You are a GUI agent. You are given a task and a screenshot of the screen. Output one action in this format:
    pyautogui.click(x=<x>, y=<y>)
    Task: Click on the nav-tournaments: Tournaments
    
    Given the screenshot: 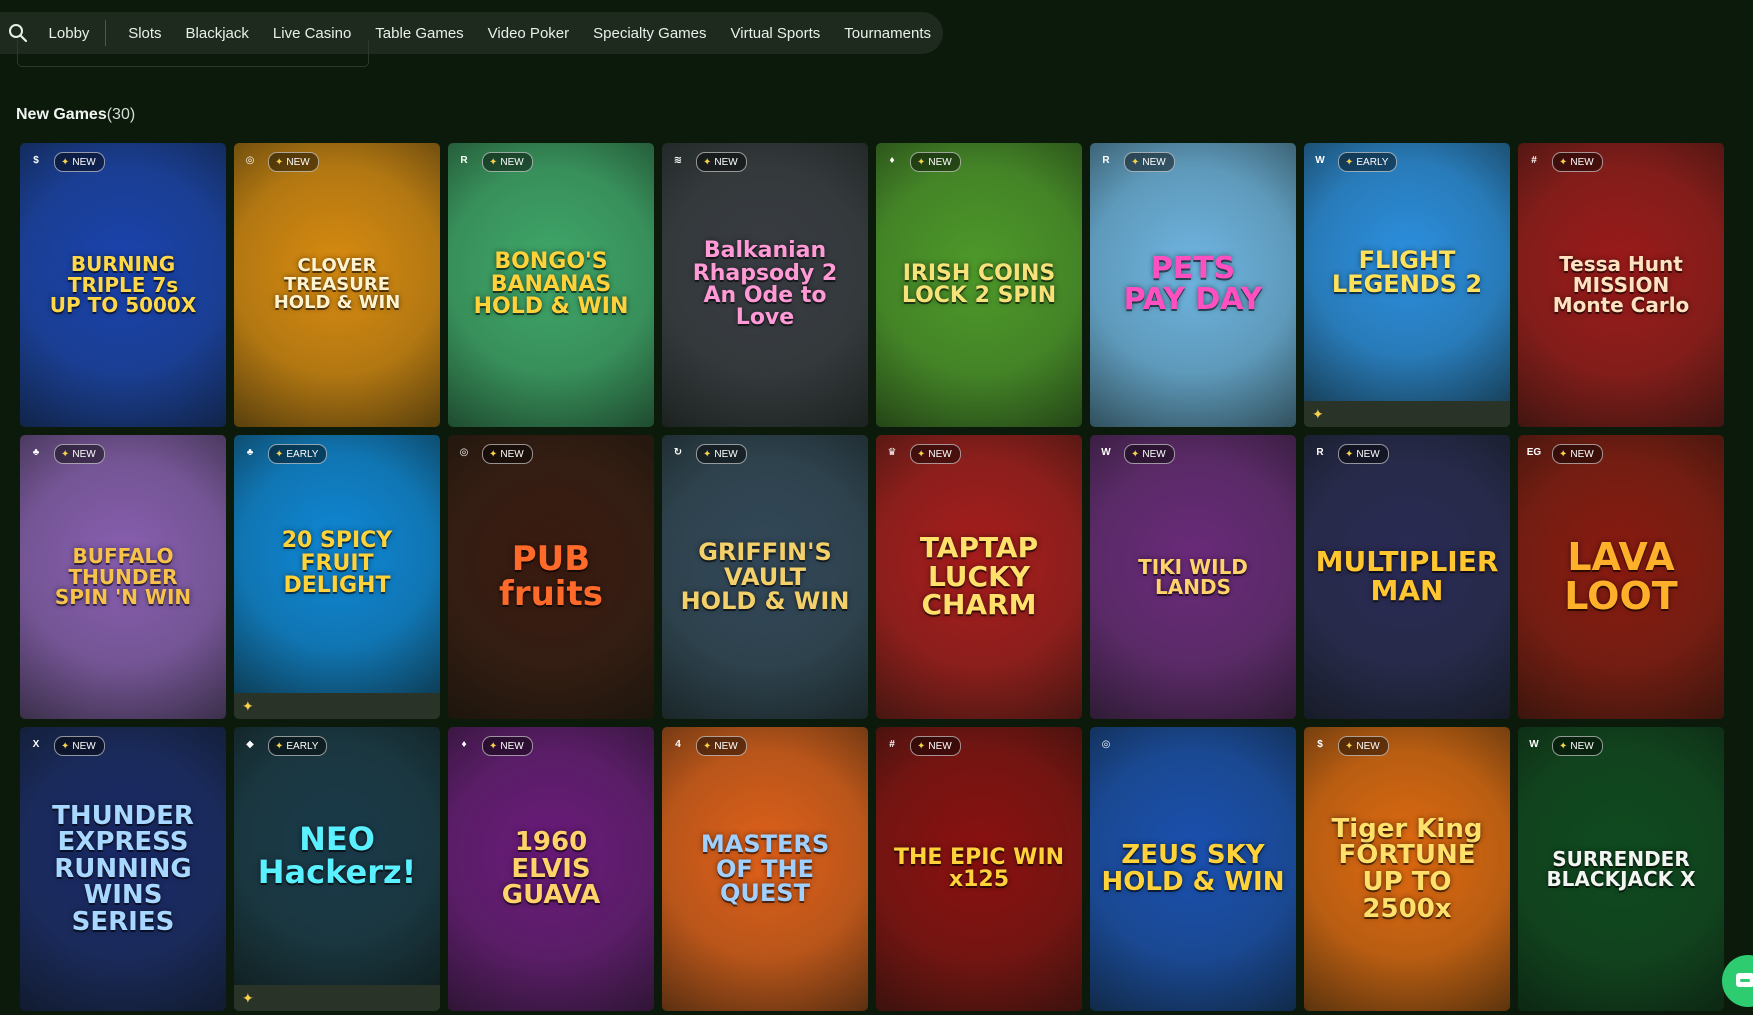 What is the action you would take?
    pyautogui.click(x=887, y=33)
    